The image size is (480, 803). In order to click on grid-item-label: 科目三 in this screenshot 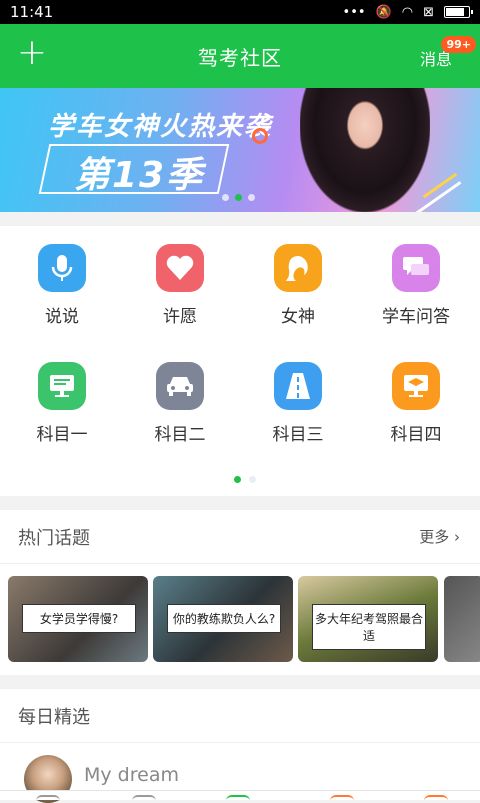, I will do `click(298, 435)`.